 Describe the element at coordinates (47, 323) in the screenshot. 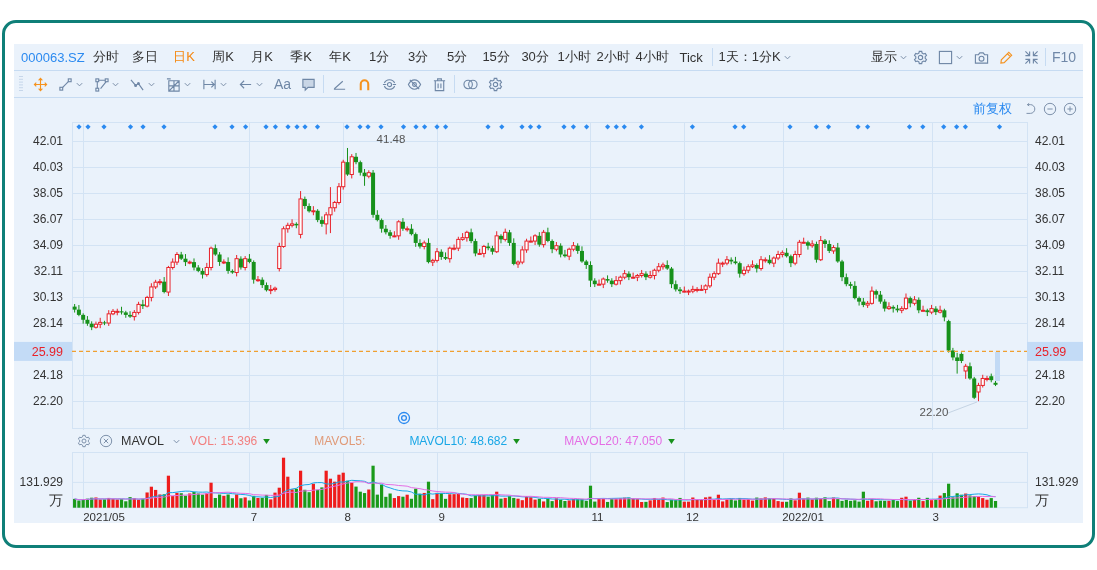

I see `price-axis-label: 28.14` at that location.